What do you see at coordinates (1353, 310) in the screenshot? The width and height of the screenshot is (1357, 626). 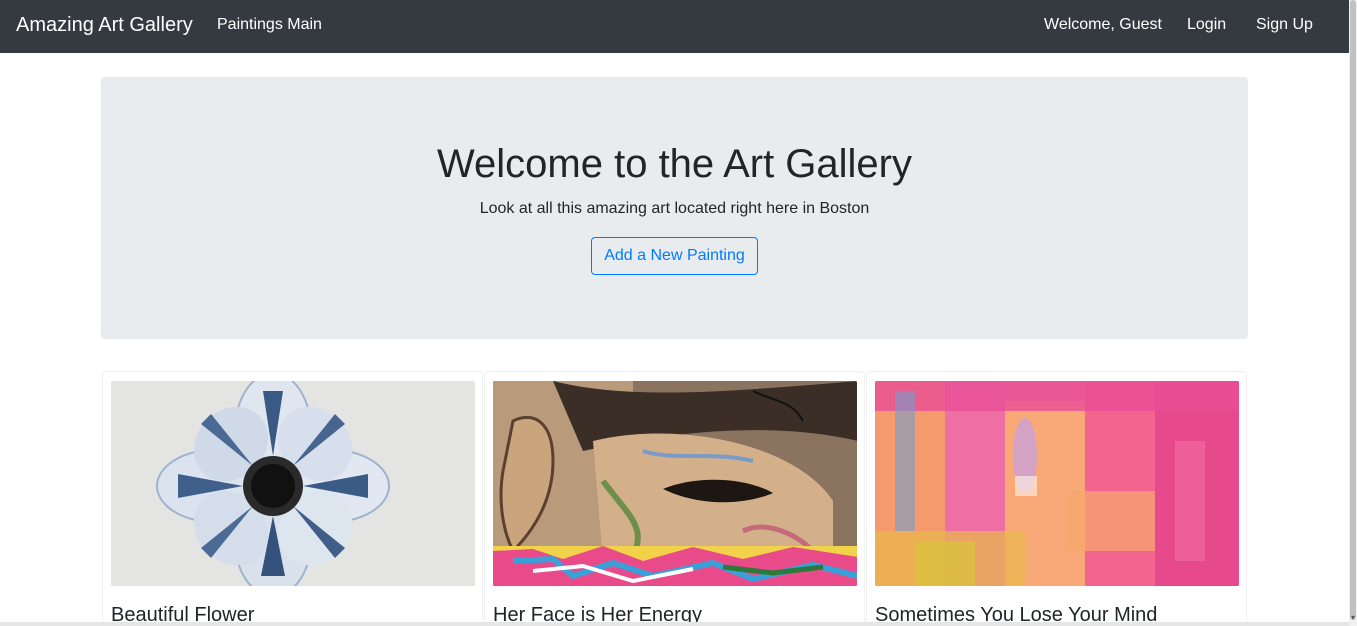 I see `scrollbar-thumb` at bounding box center [1353, 310].